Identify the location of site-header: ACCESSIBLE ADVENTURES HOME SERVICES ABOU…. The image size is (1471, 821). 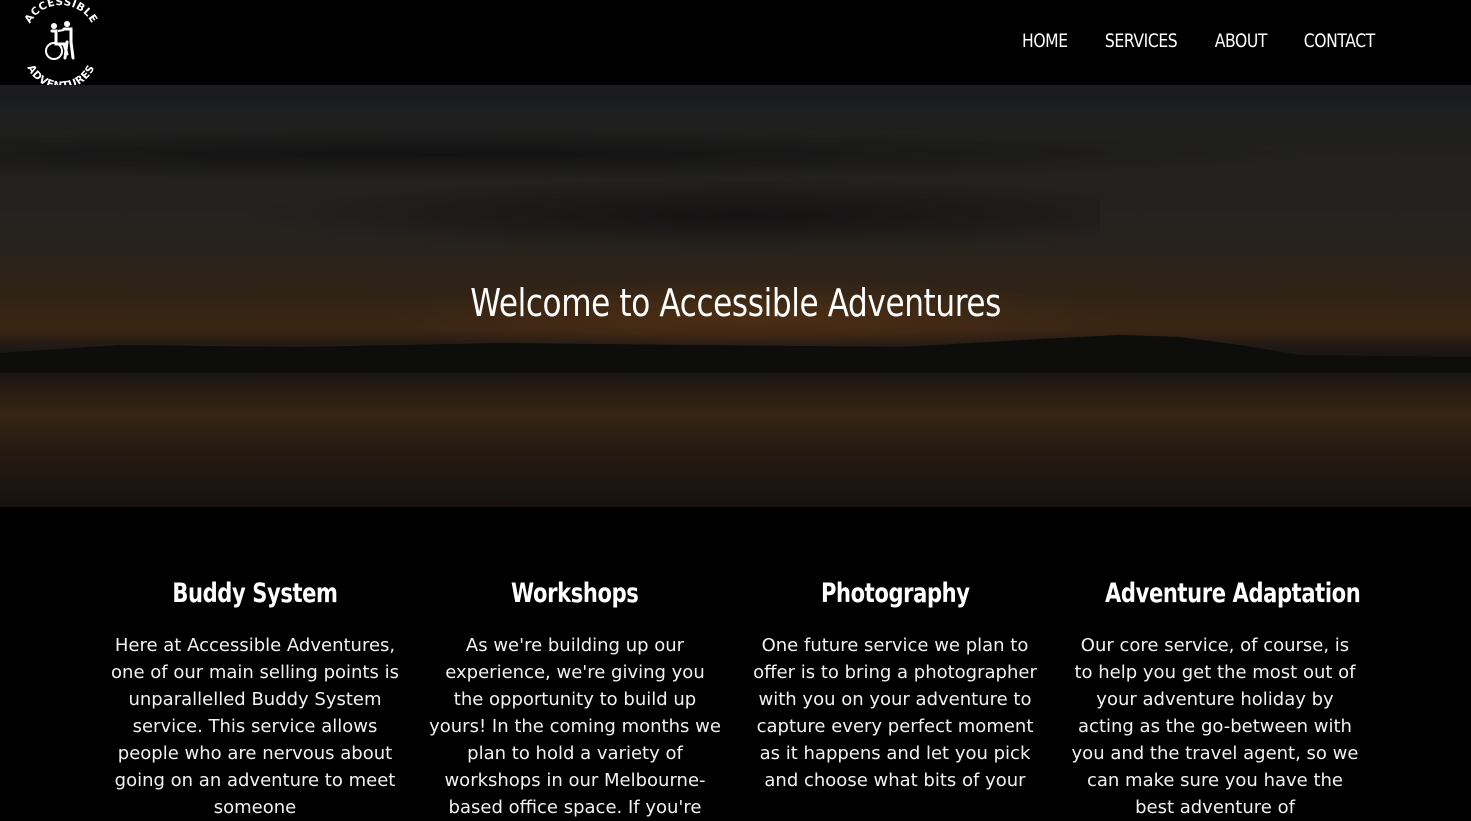
(735, 43).